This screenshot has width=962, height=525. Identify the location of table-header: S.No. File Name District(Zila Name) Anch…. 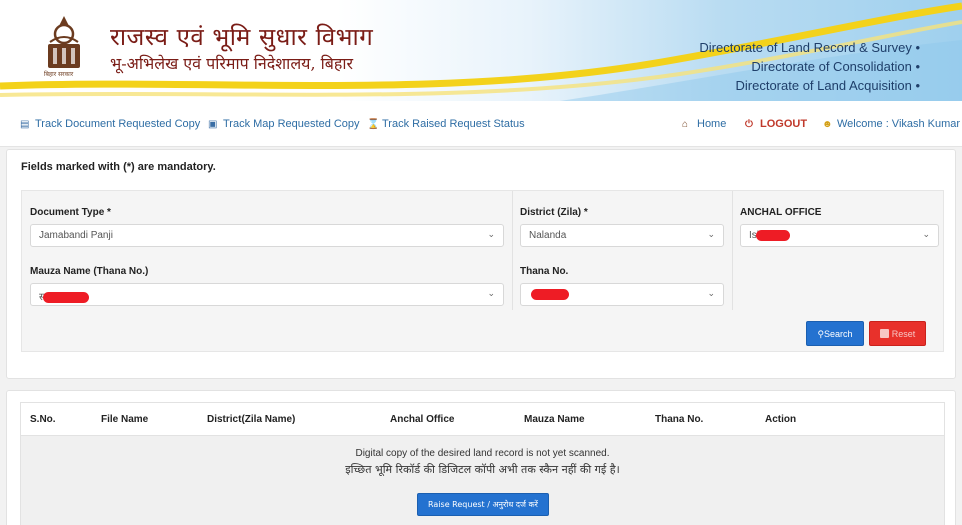
(482, 419).